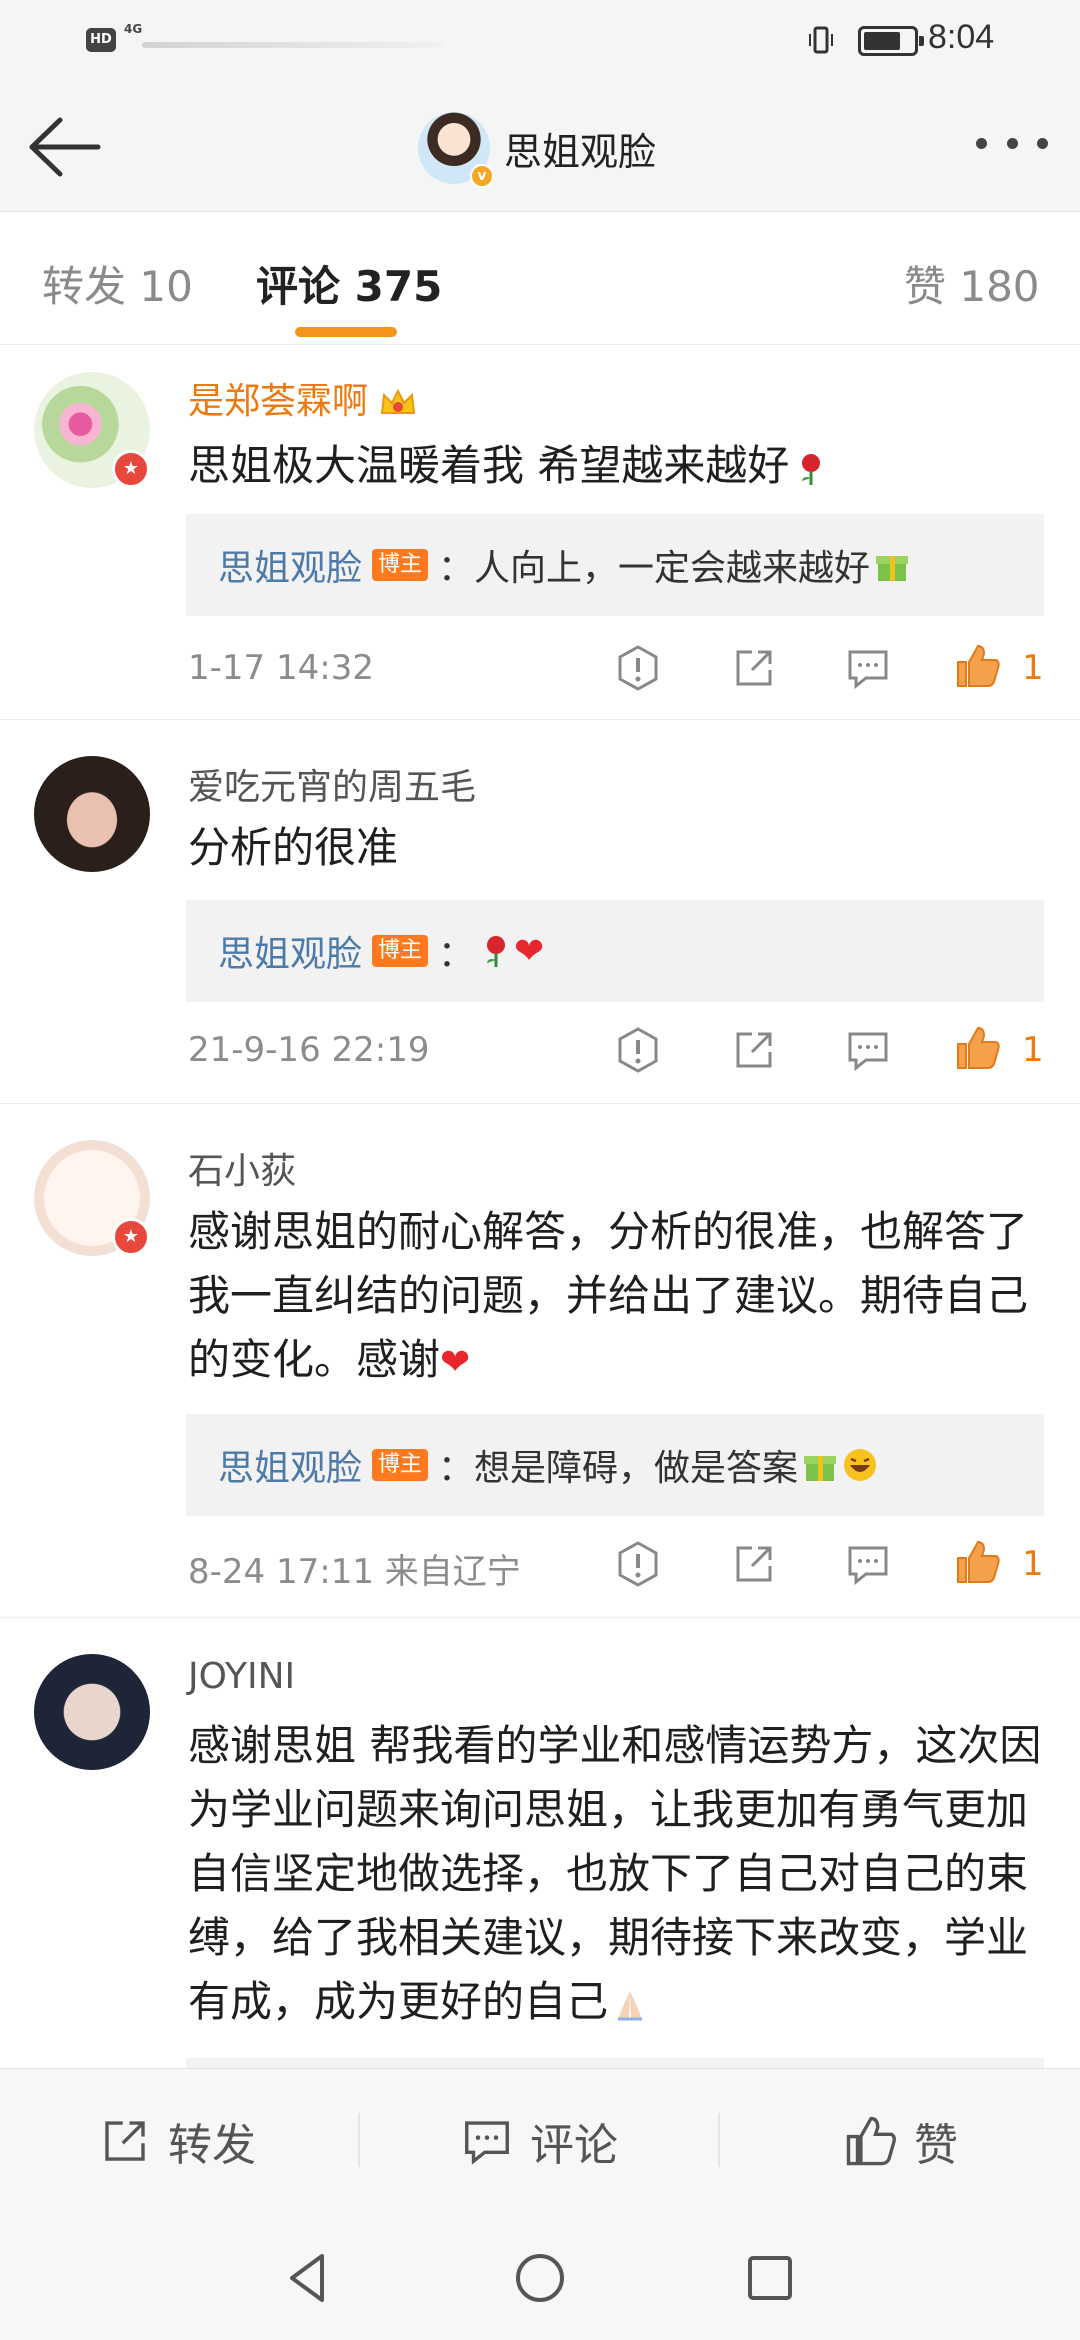  I want to click on system-nav-bar, so click(540, 2276).